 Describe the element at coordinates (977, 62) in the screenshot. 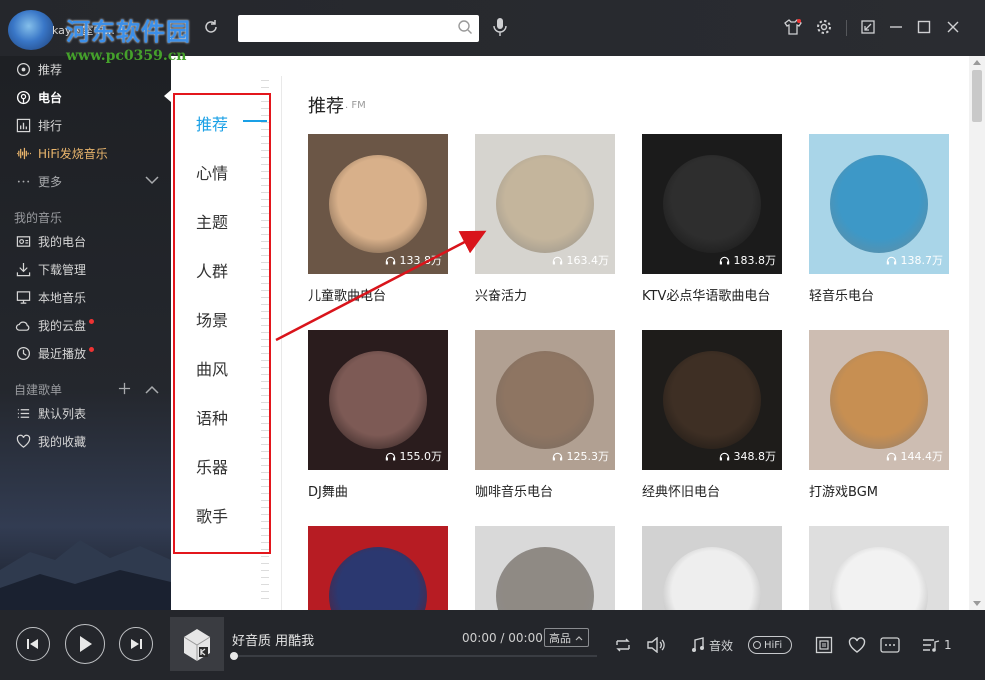

I see `scroll-up-arrow` at that location.